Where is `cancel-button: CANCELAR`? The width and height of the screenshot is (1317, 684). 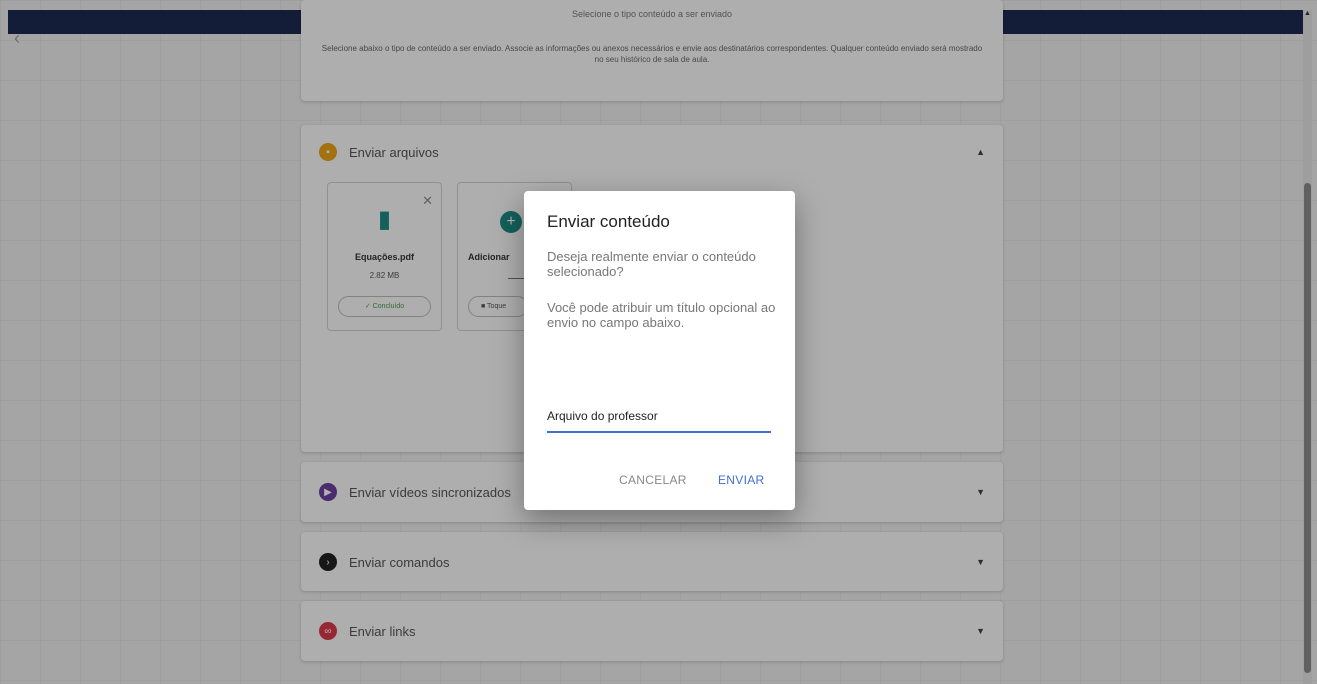 cancel-button: CANCELAR is located at coordinates (653, 480).